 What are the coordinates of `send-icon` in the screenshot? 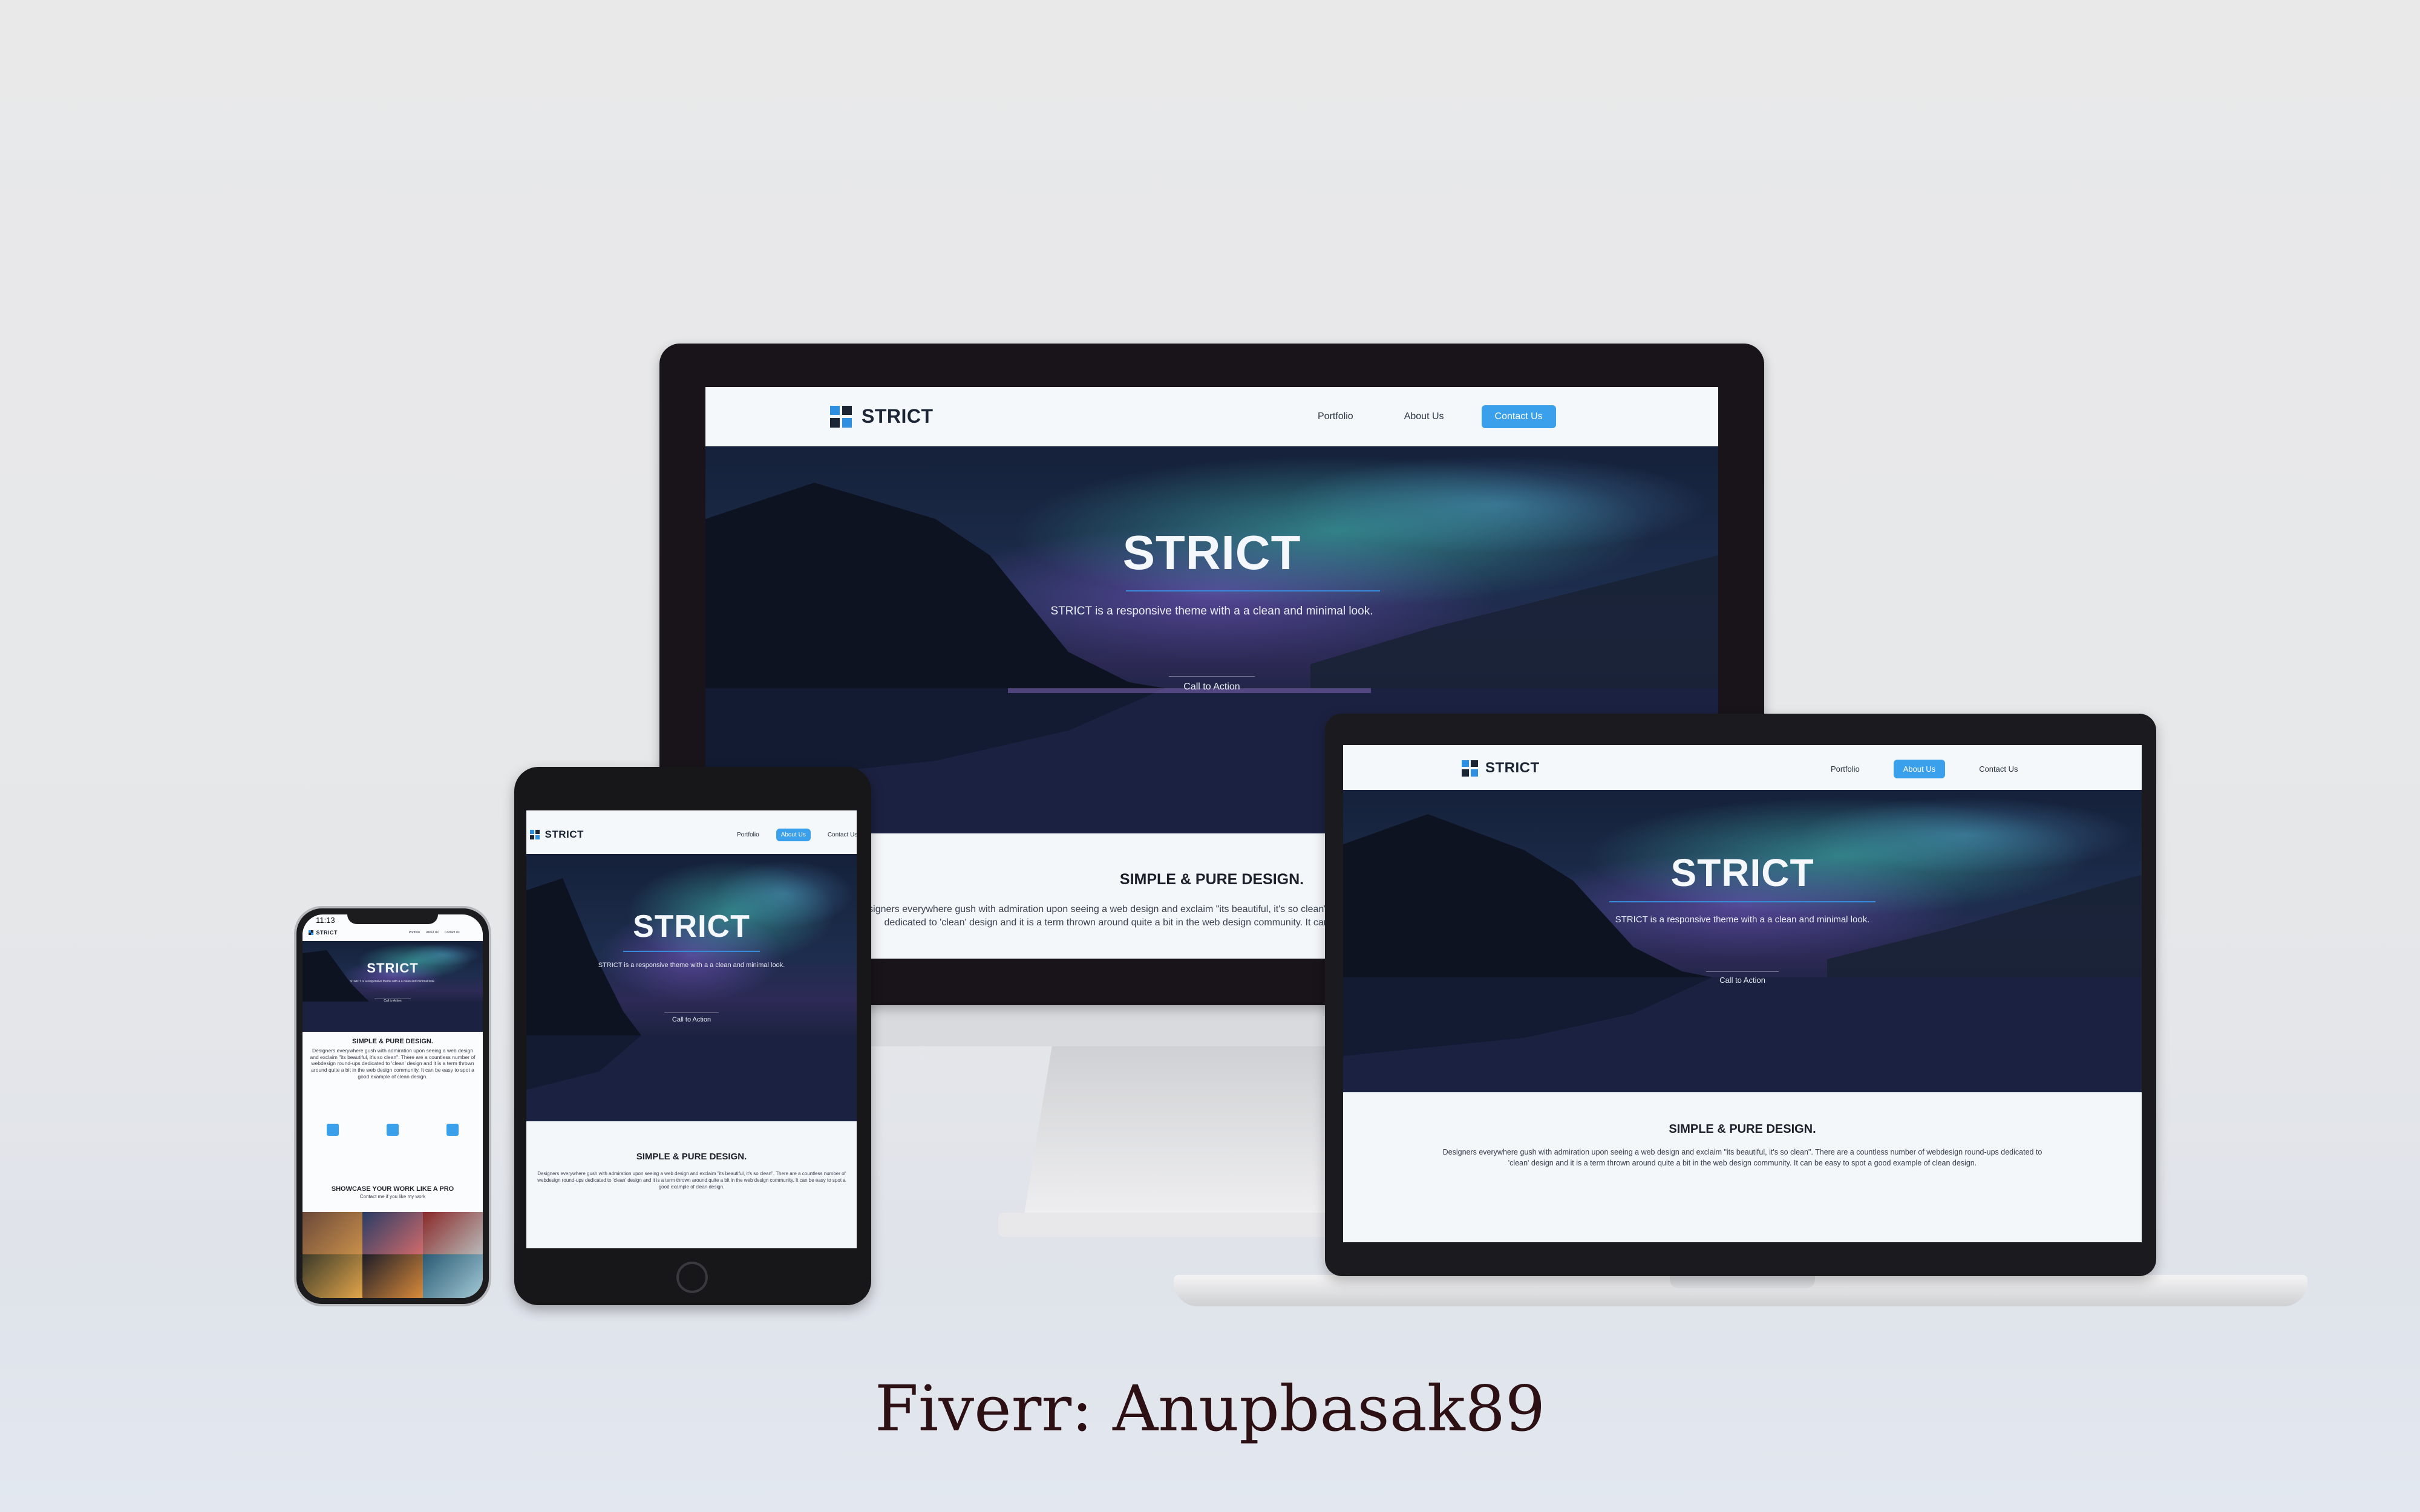 It's located at (392, 1130).